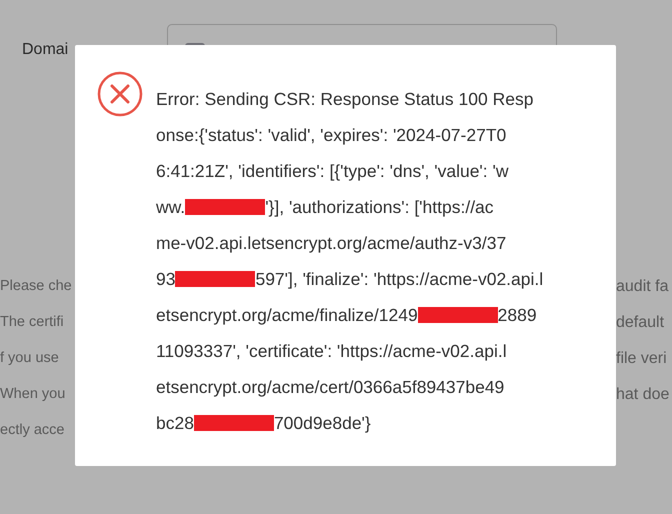 Image resolution: width=672 pixels, height=514 pixels. What do you see at coordinates (33, 394) in the screenshot?
I see `help-text: When you` at bounding box center [33, 394].